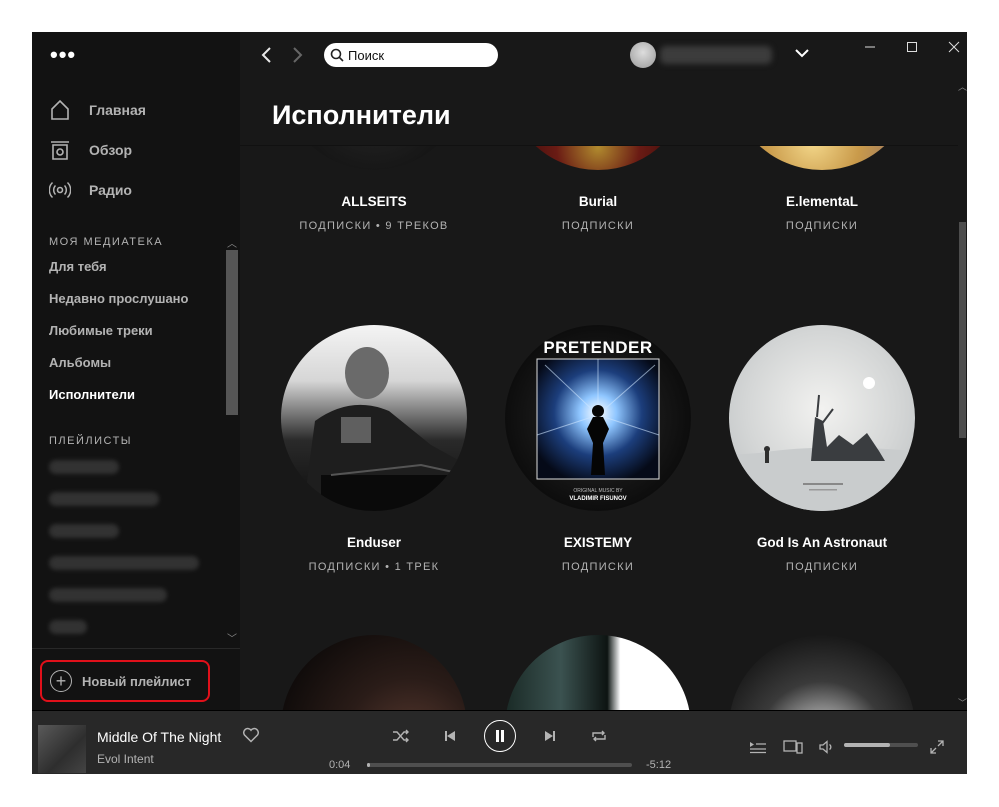 This screenshot has width=999, height=807. What do you see at coordinates (118, 298) in the screenshot?
I see `library-item-recent: Недавно прослушано` at bounding box center [118, 298].